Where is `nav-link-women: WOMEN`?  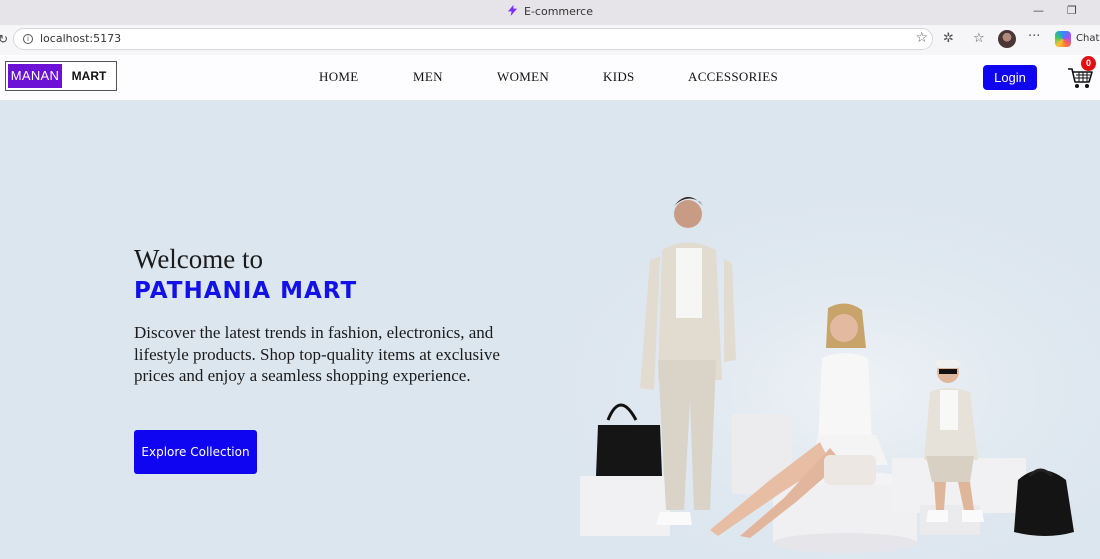 nav-link-women: WOMEN is located at coordinates (523, 77).